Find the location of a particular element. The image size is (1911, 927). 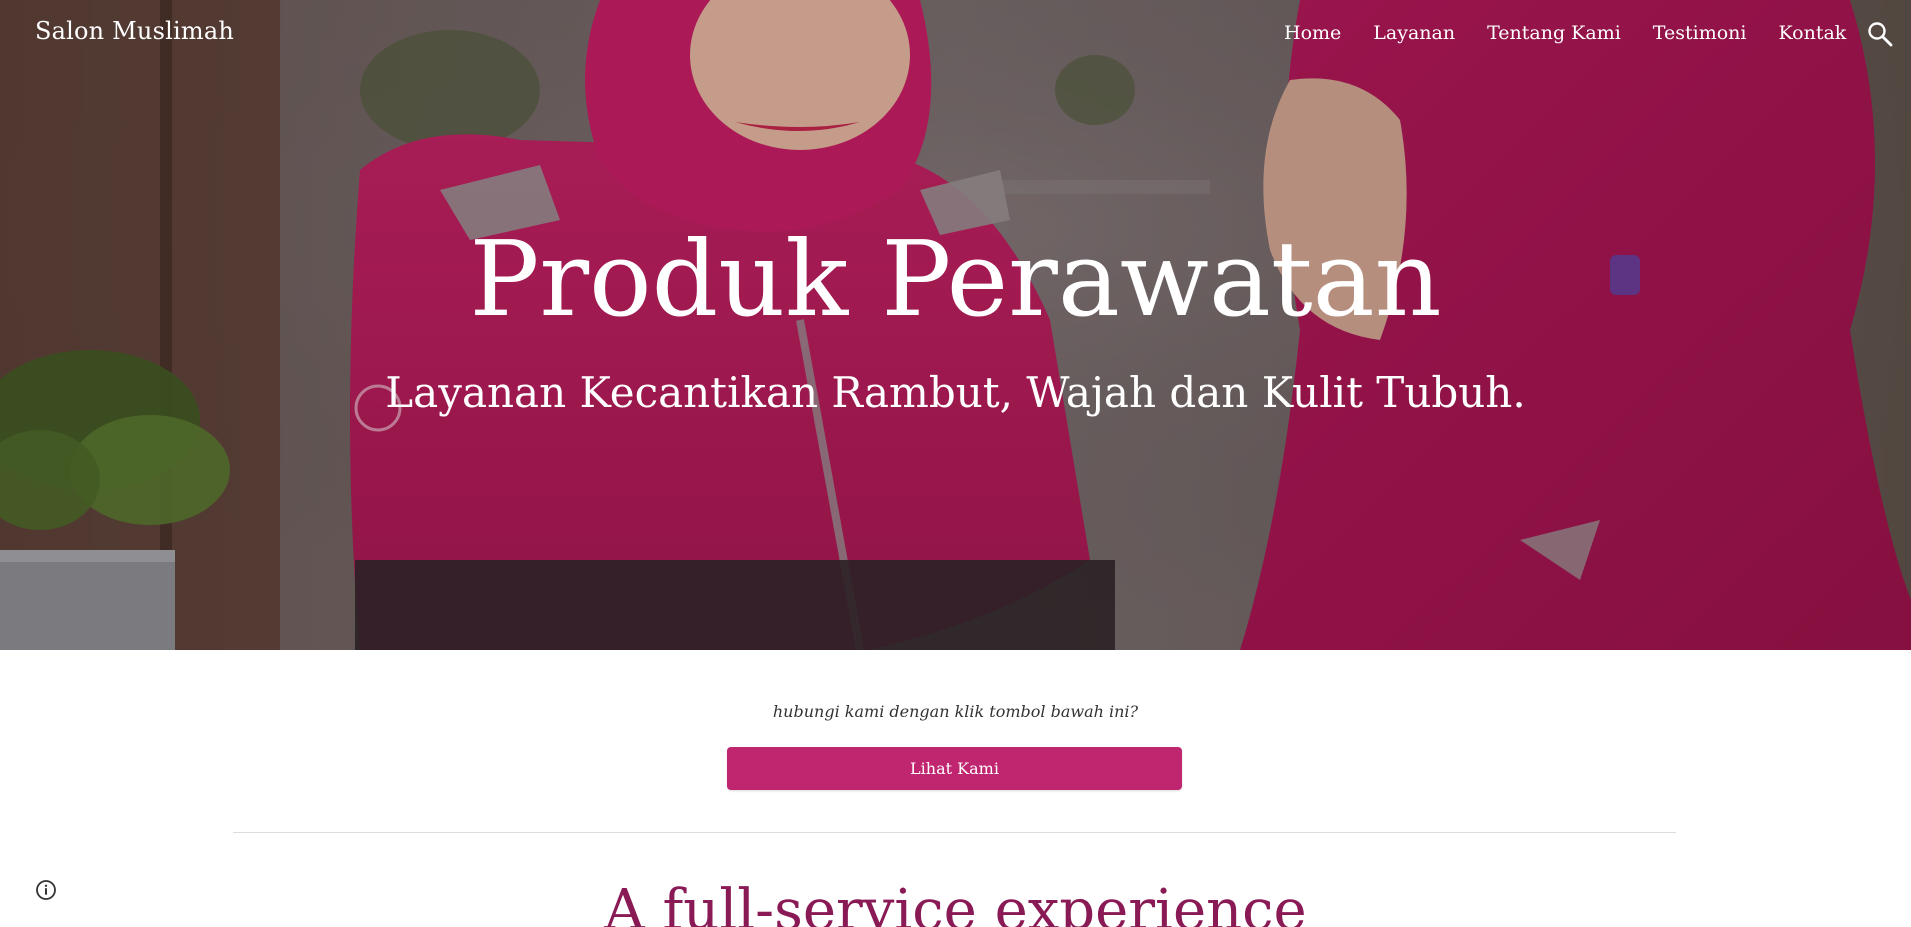

hero-title: Produk Perawatan is located at coordinates (955, 279).